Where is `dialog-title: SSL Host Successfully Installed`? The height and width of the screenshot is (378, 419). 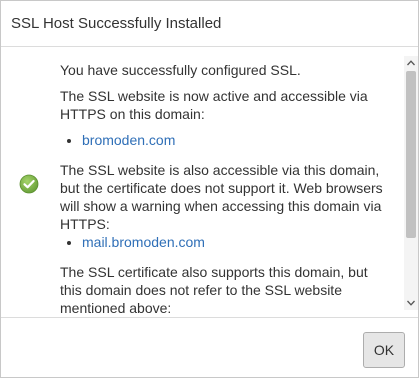
dialog-title: SSL Host Successfully Installed is located at coordinates (116, 23).